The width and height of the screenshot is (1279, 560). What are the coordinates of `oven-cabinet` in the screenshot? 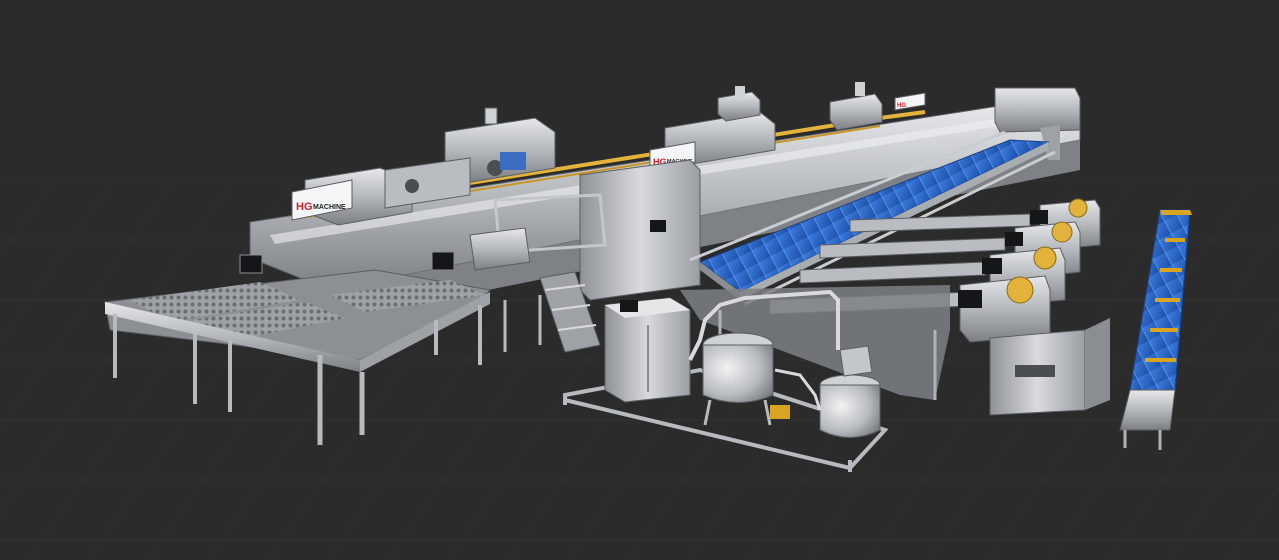 It's located at (640, 230).